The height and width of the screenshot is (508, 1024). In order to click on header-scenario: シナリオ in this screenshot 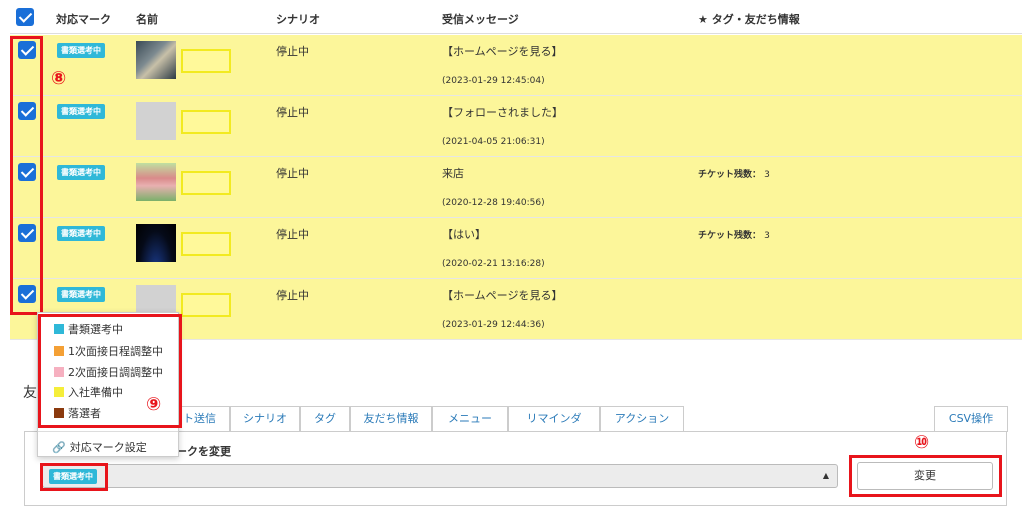, I will do `click(298, 19)`.